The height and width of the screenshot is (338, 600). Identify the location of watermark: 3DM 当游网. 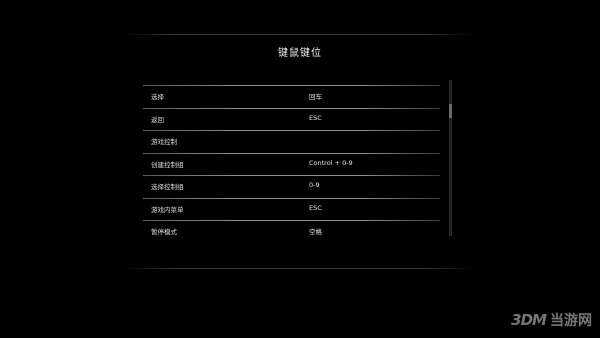
(551, 320).